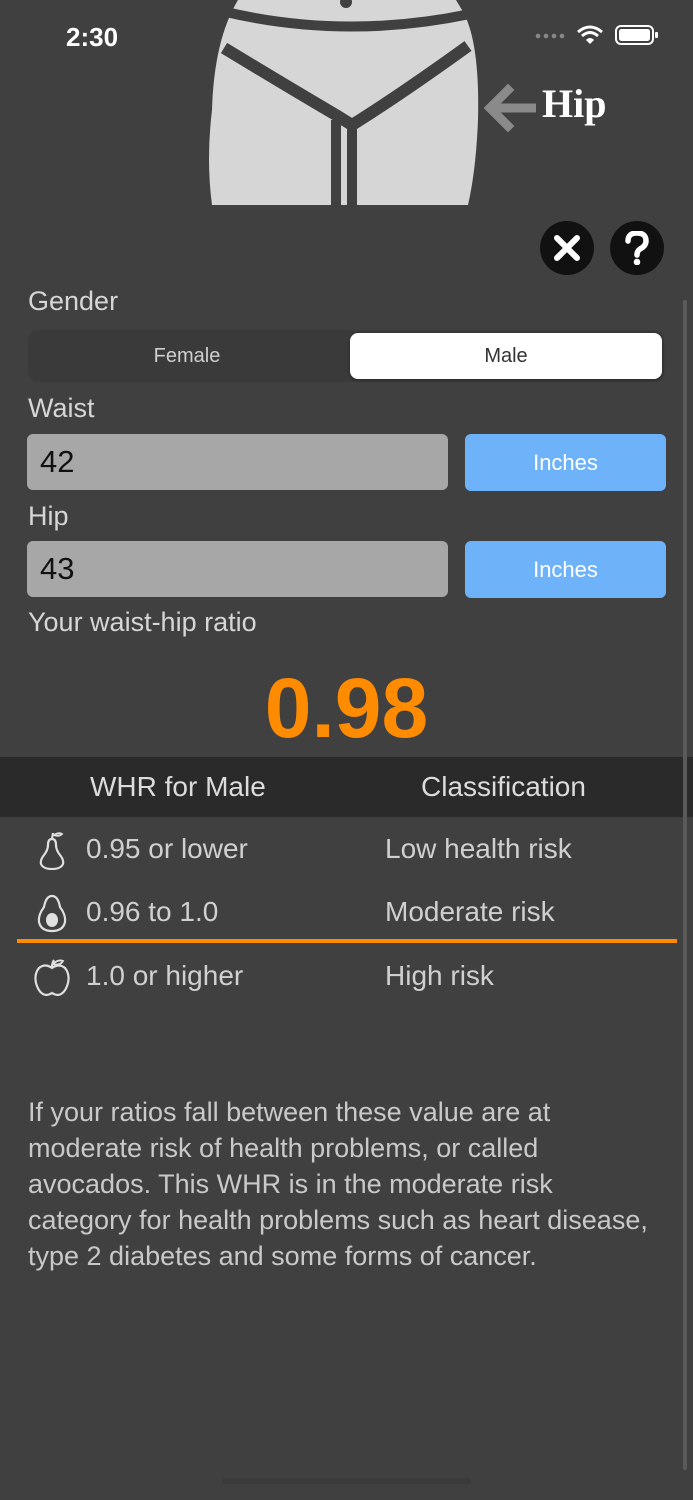 The width and height of the screenshot is (693, 1500). Describe the element at coordinates (346, 913) in the screenshot. I see `table-row: 0.96 to 1.0 Moderate risk` at that location.